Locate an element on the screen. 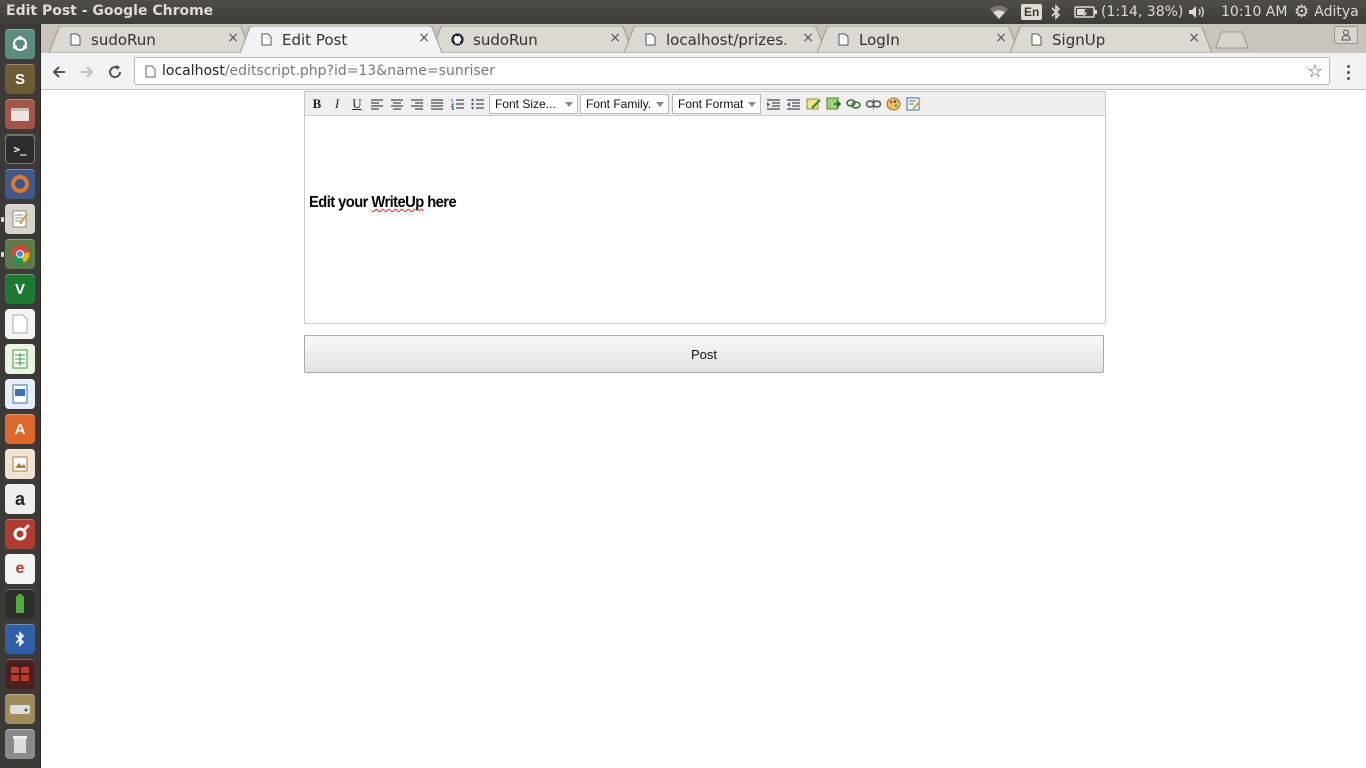 The image size is (1366, 768). editor-content: Edit your WriteUp here is located at coordinates (383, 203).